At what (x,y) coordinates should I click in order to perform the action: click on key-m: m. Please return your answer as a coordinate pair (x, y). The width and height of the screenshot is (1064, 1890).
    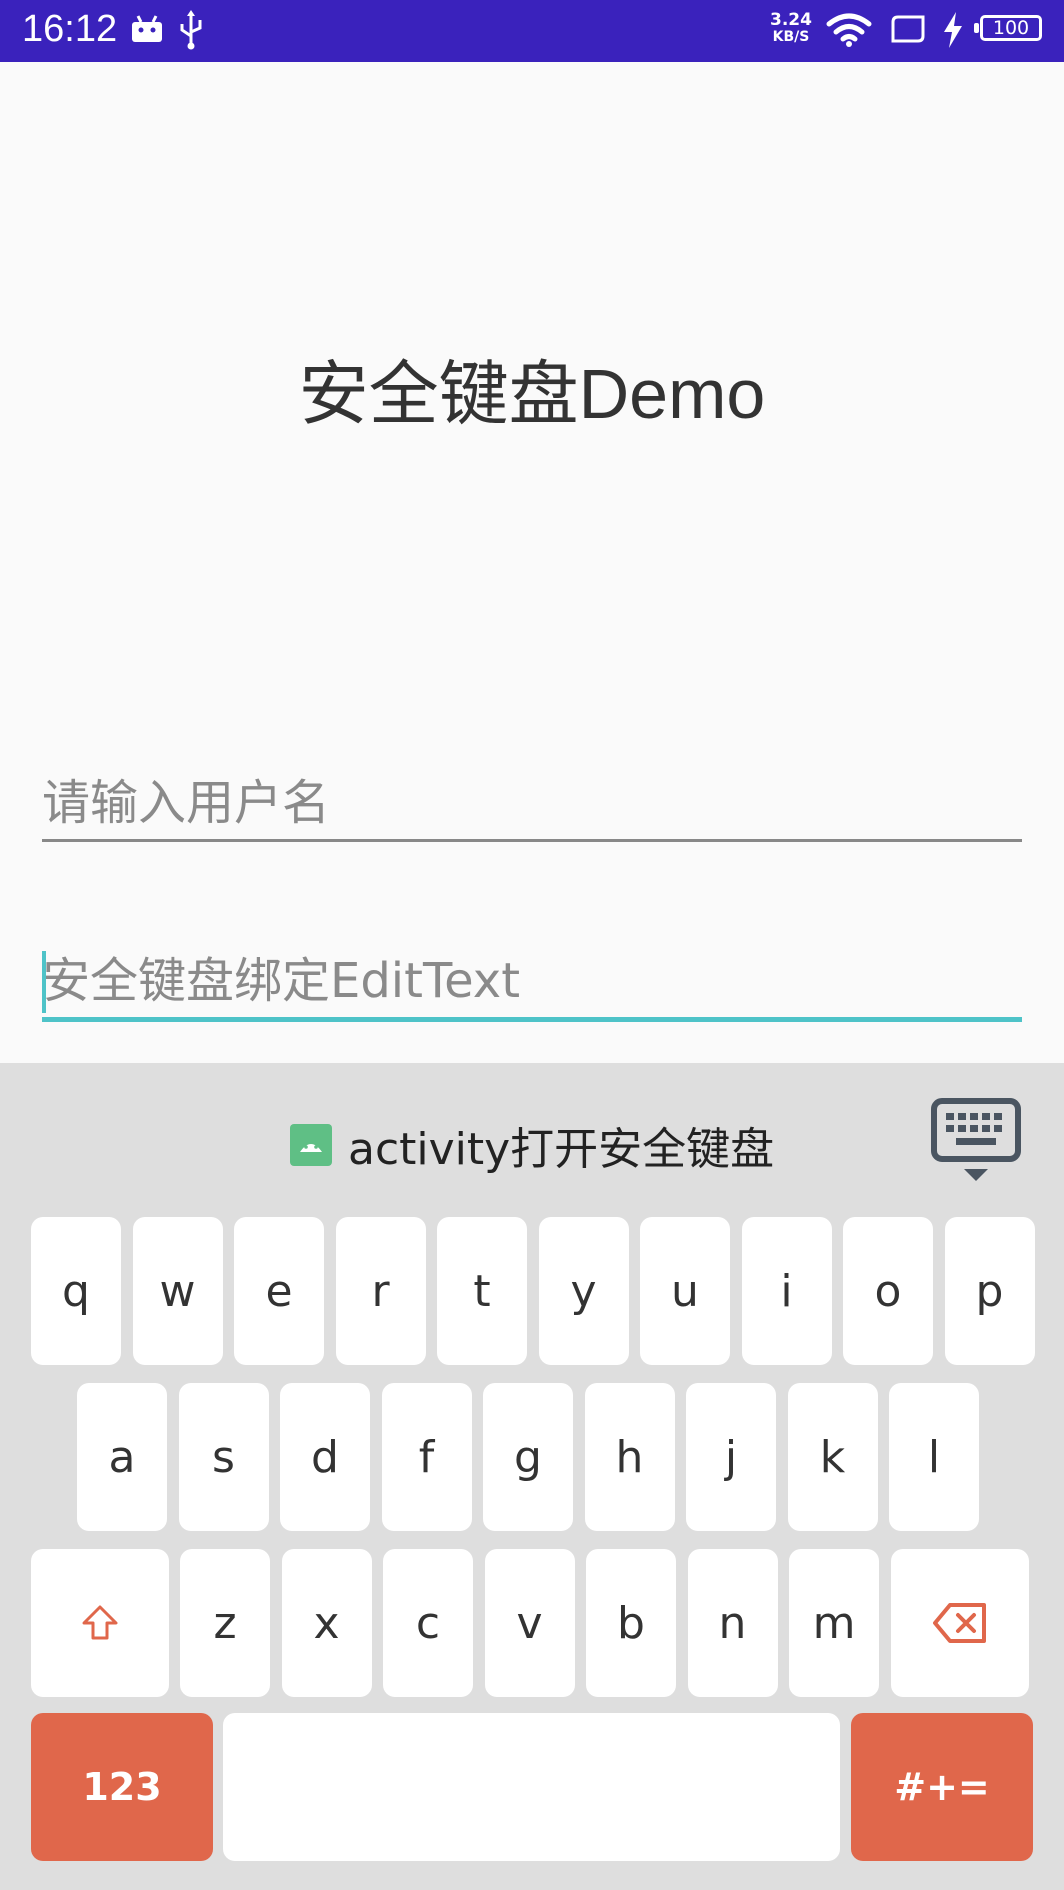
    Looking at the image, I should click on (834, 1623).